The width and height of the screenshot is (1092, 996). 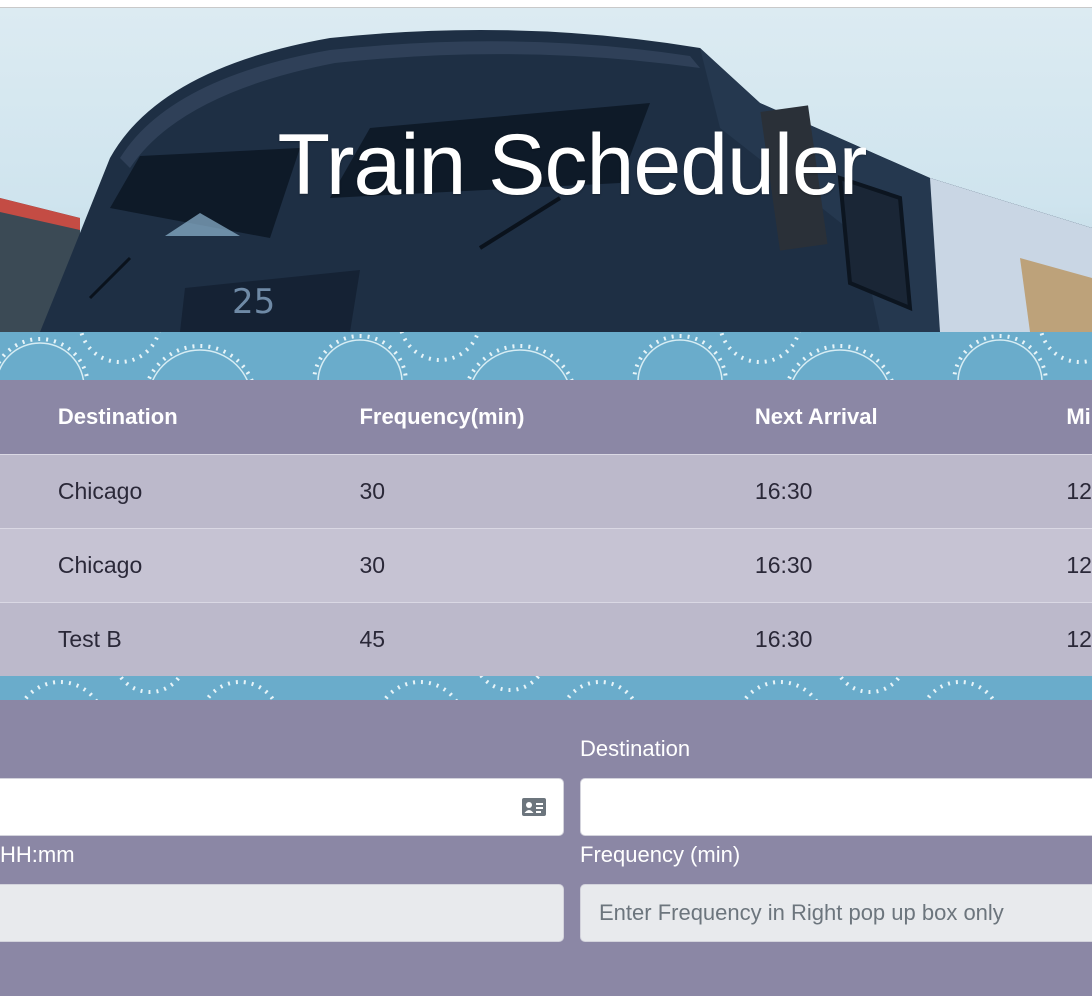 What do you see at coordinates (534, 807) in the screenshot?
I see `contact-card-icon` at bounding box center [534, 807].